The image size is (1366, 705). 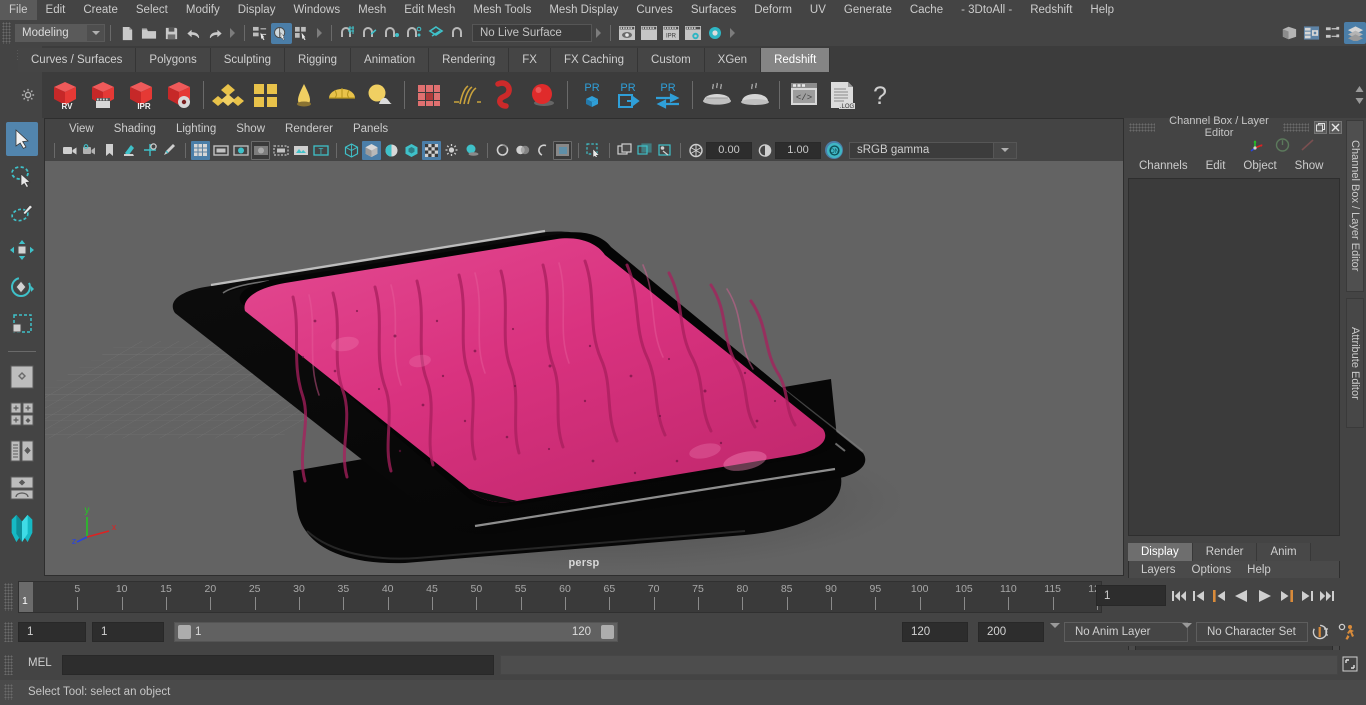 I want to click on redshift-ipr-icon: IPR, so click(x=141, y=95).